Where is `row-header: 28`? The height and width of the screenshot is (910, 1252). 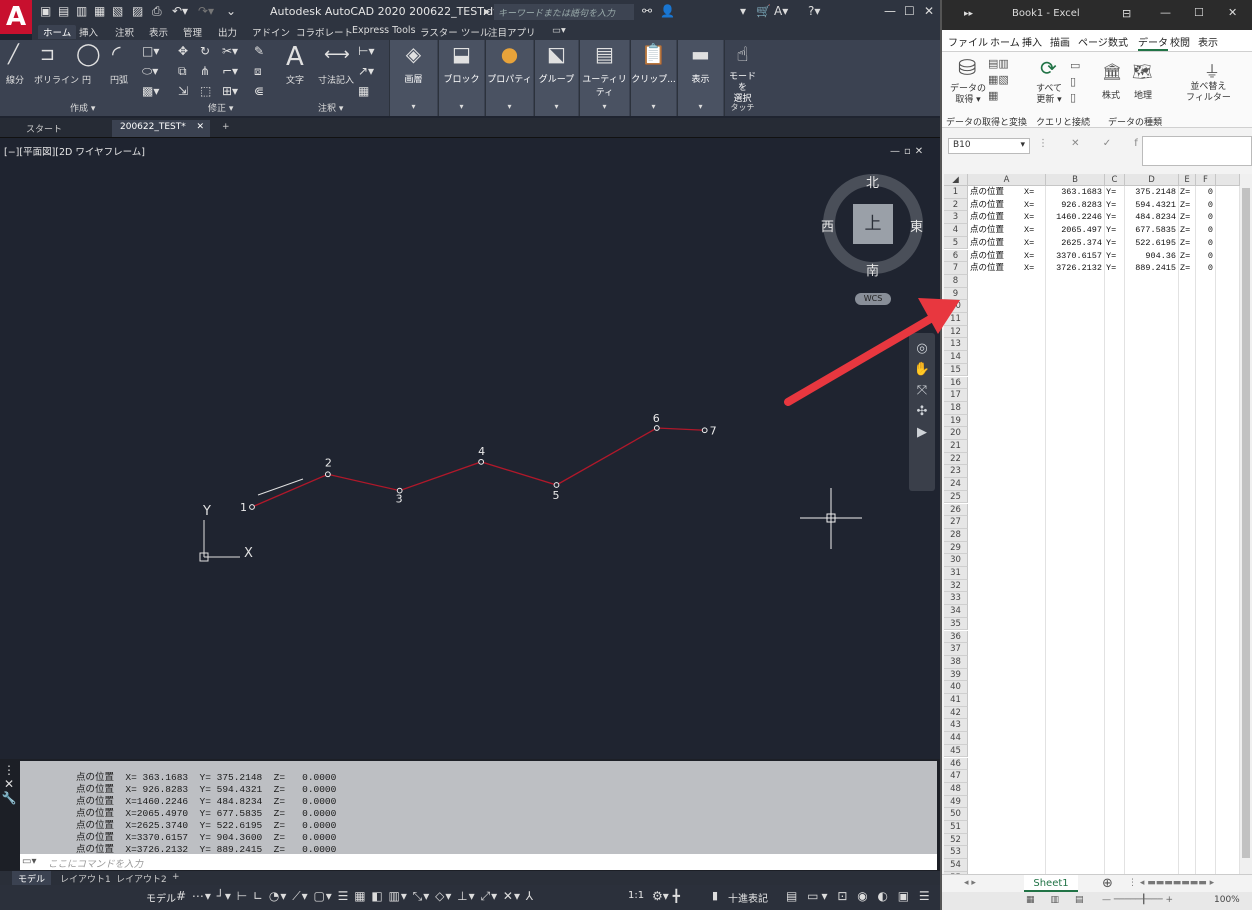
row-header: 28 is located at coordinates (956, 535).